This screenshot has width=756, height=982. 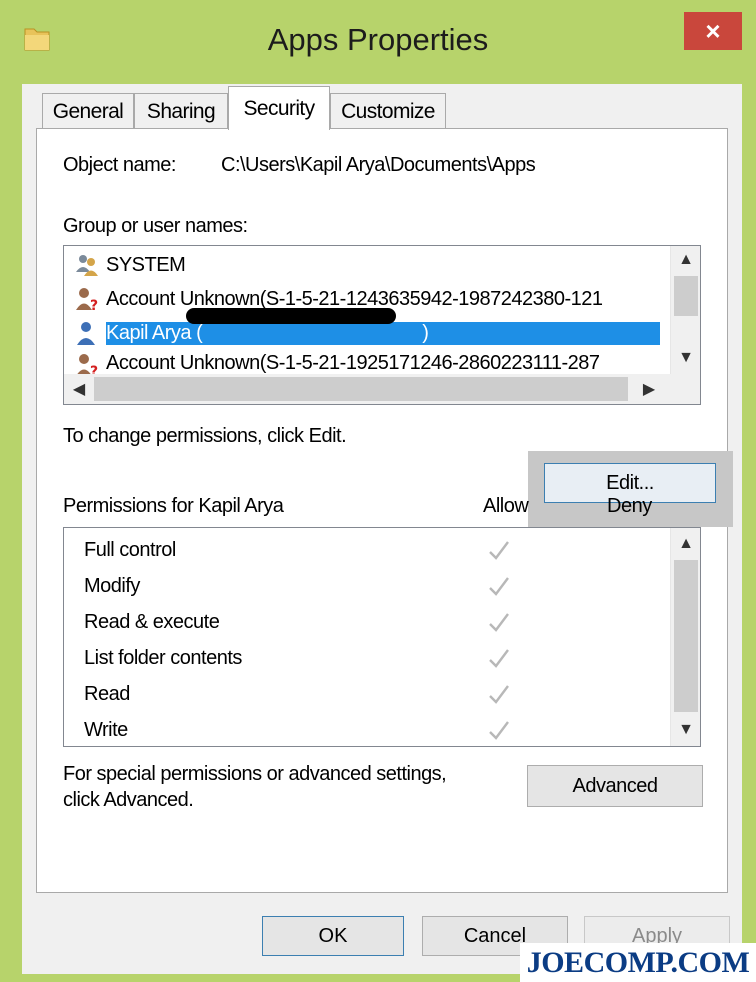 What do you see at coordinates (364, 729) in the screenshot?
I see `permission-row: Write` at bounding box center [364, 729].